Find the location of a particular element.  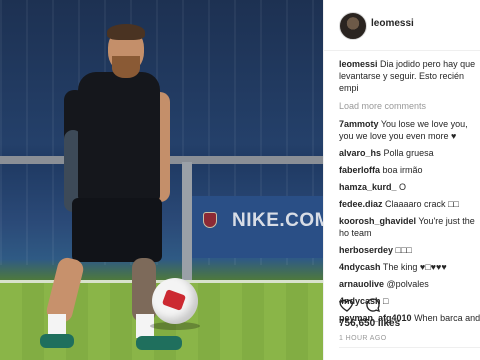

comment-username: fedee.diaz is located at coordinates (361, 204).